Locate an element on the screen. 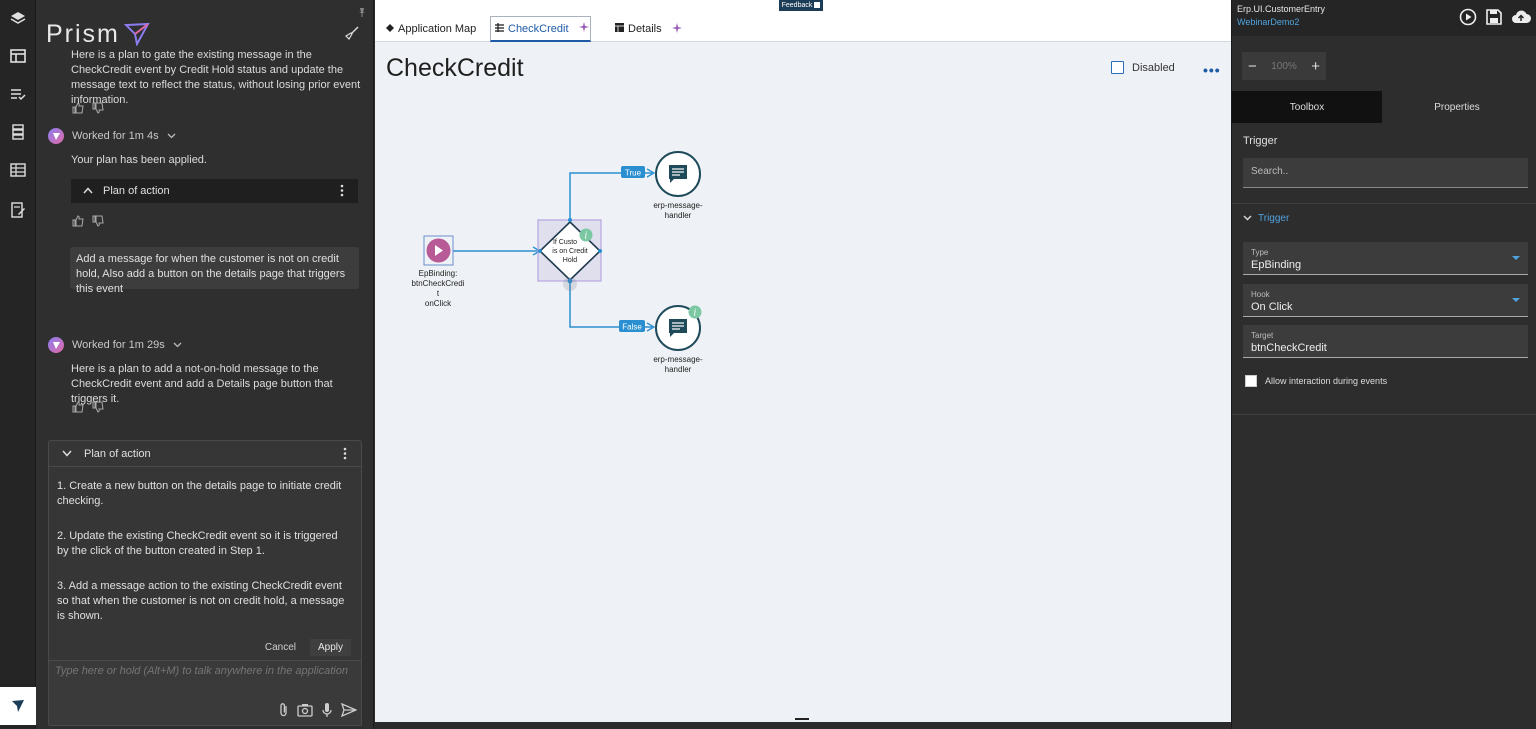 The image size is (1536, 729). target-field: Target btnCheckCredit is located at coordinates (1385, 341).